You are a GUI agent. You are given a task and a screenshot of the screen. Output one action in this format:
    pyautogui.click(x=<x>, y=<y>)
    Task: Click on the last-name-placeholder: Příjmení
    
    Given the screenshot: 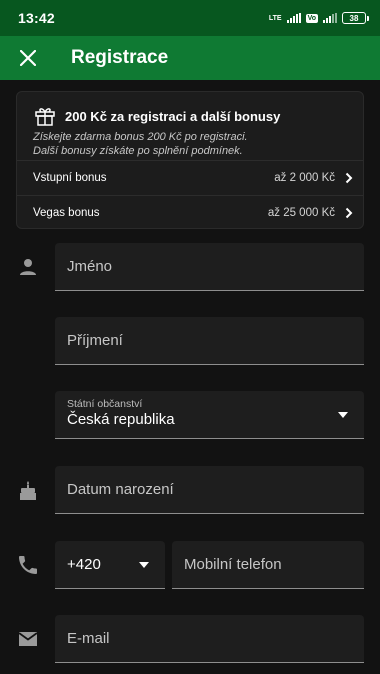 What is the action you would take?
    pyautogui.click(x=95, y=340)
    